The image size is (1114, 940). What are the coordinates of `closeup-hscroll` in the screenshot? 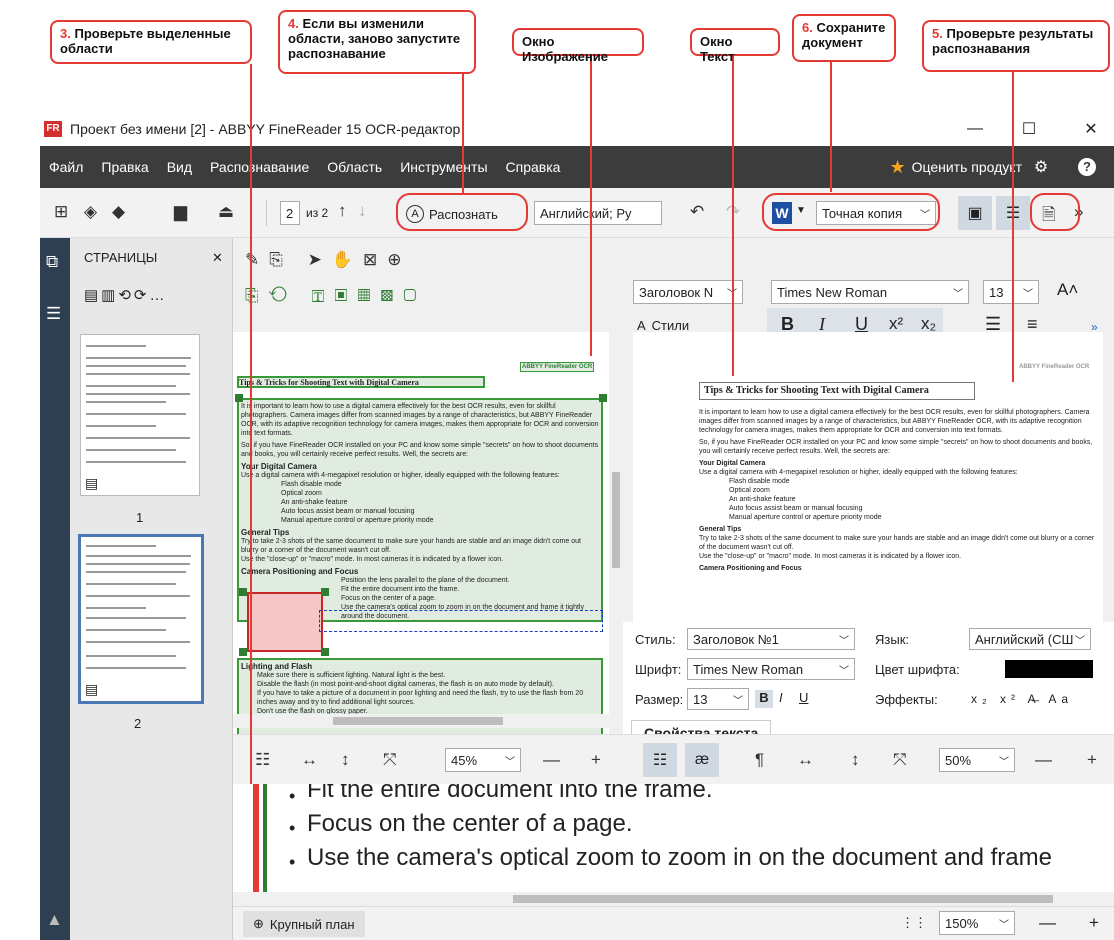 It's located at (673, 899).